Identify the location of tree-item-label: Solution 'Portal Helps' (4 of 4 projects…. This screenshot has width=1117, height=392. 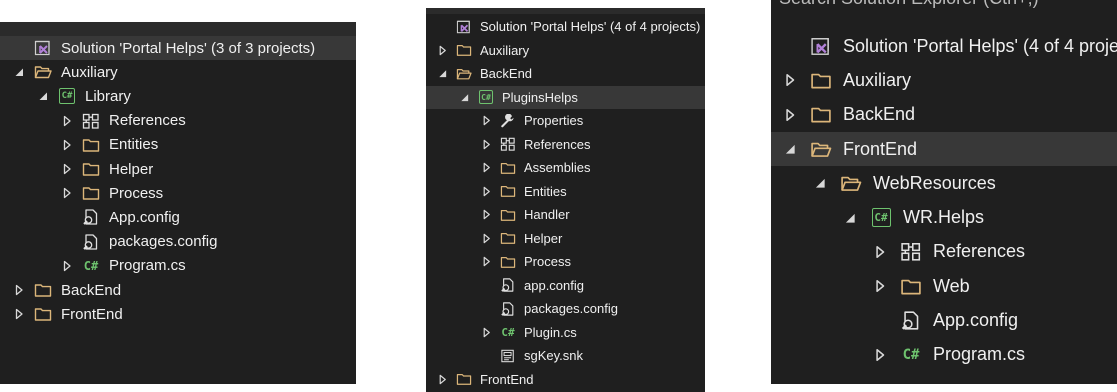
(980, 45).